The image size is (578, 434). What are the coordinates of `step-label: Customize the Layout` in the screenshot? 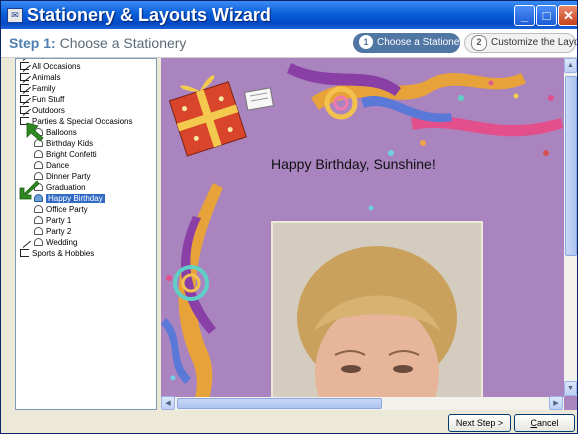 It's located at (534, 42).